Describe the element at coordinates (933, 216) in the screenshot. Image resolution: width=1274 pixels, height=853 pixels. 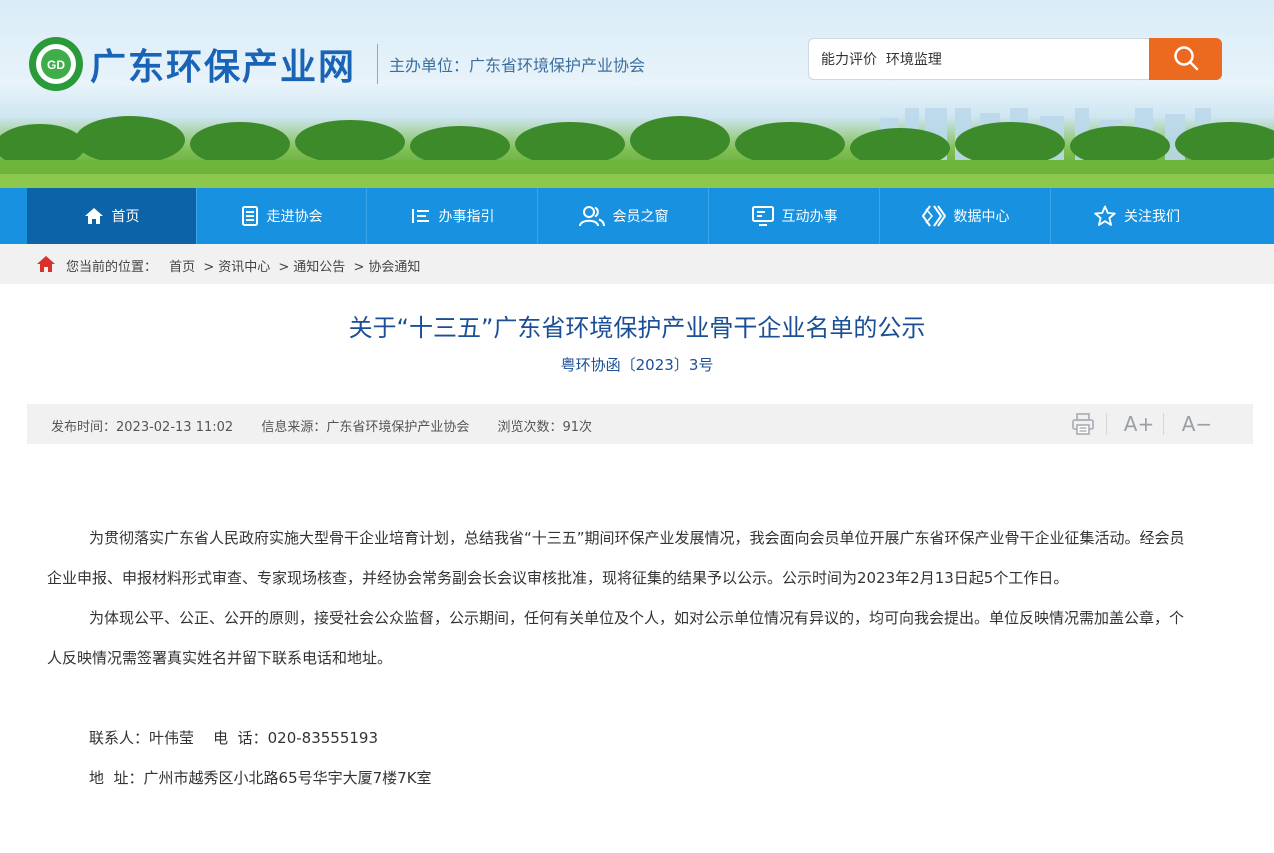
I see `chevrons-icon` at that location.